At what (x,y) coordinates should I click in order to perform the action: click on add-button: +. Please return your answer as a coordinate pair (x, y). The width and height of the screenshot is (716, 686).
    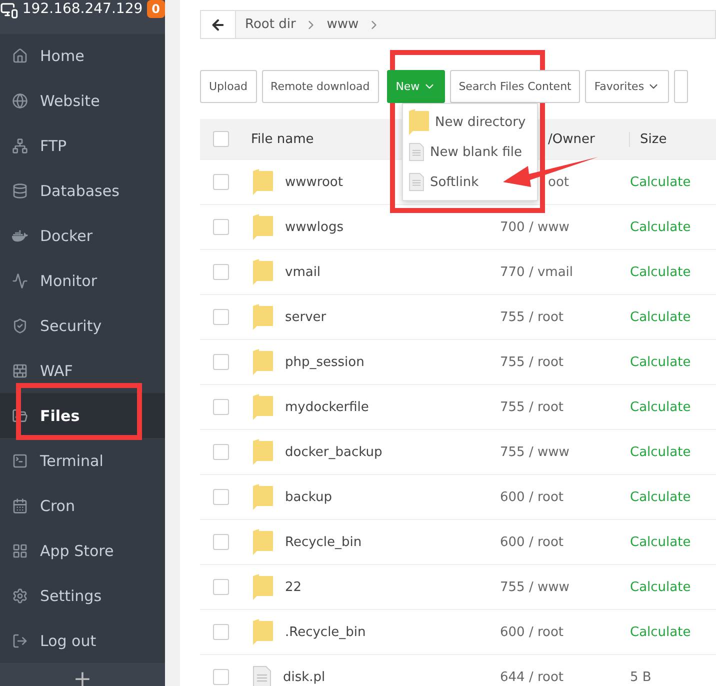
    Looking at the image, I should click on (82, 677).